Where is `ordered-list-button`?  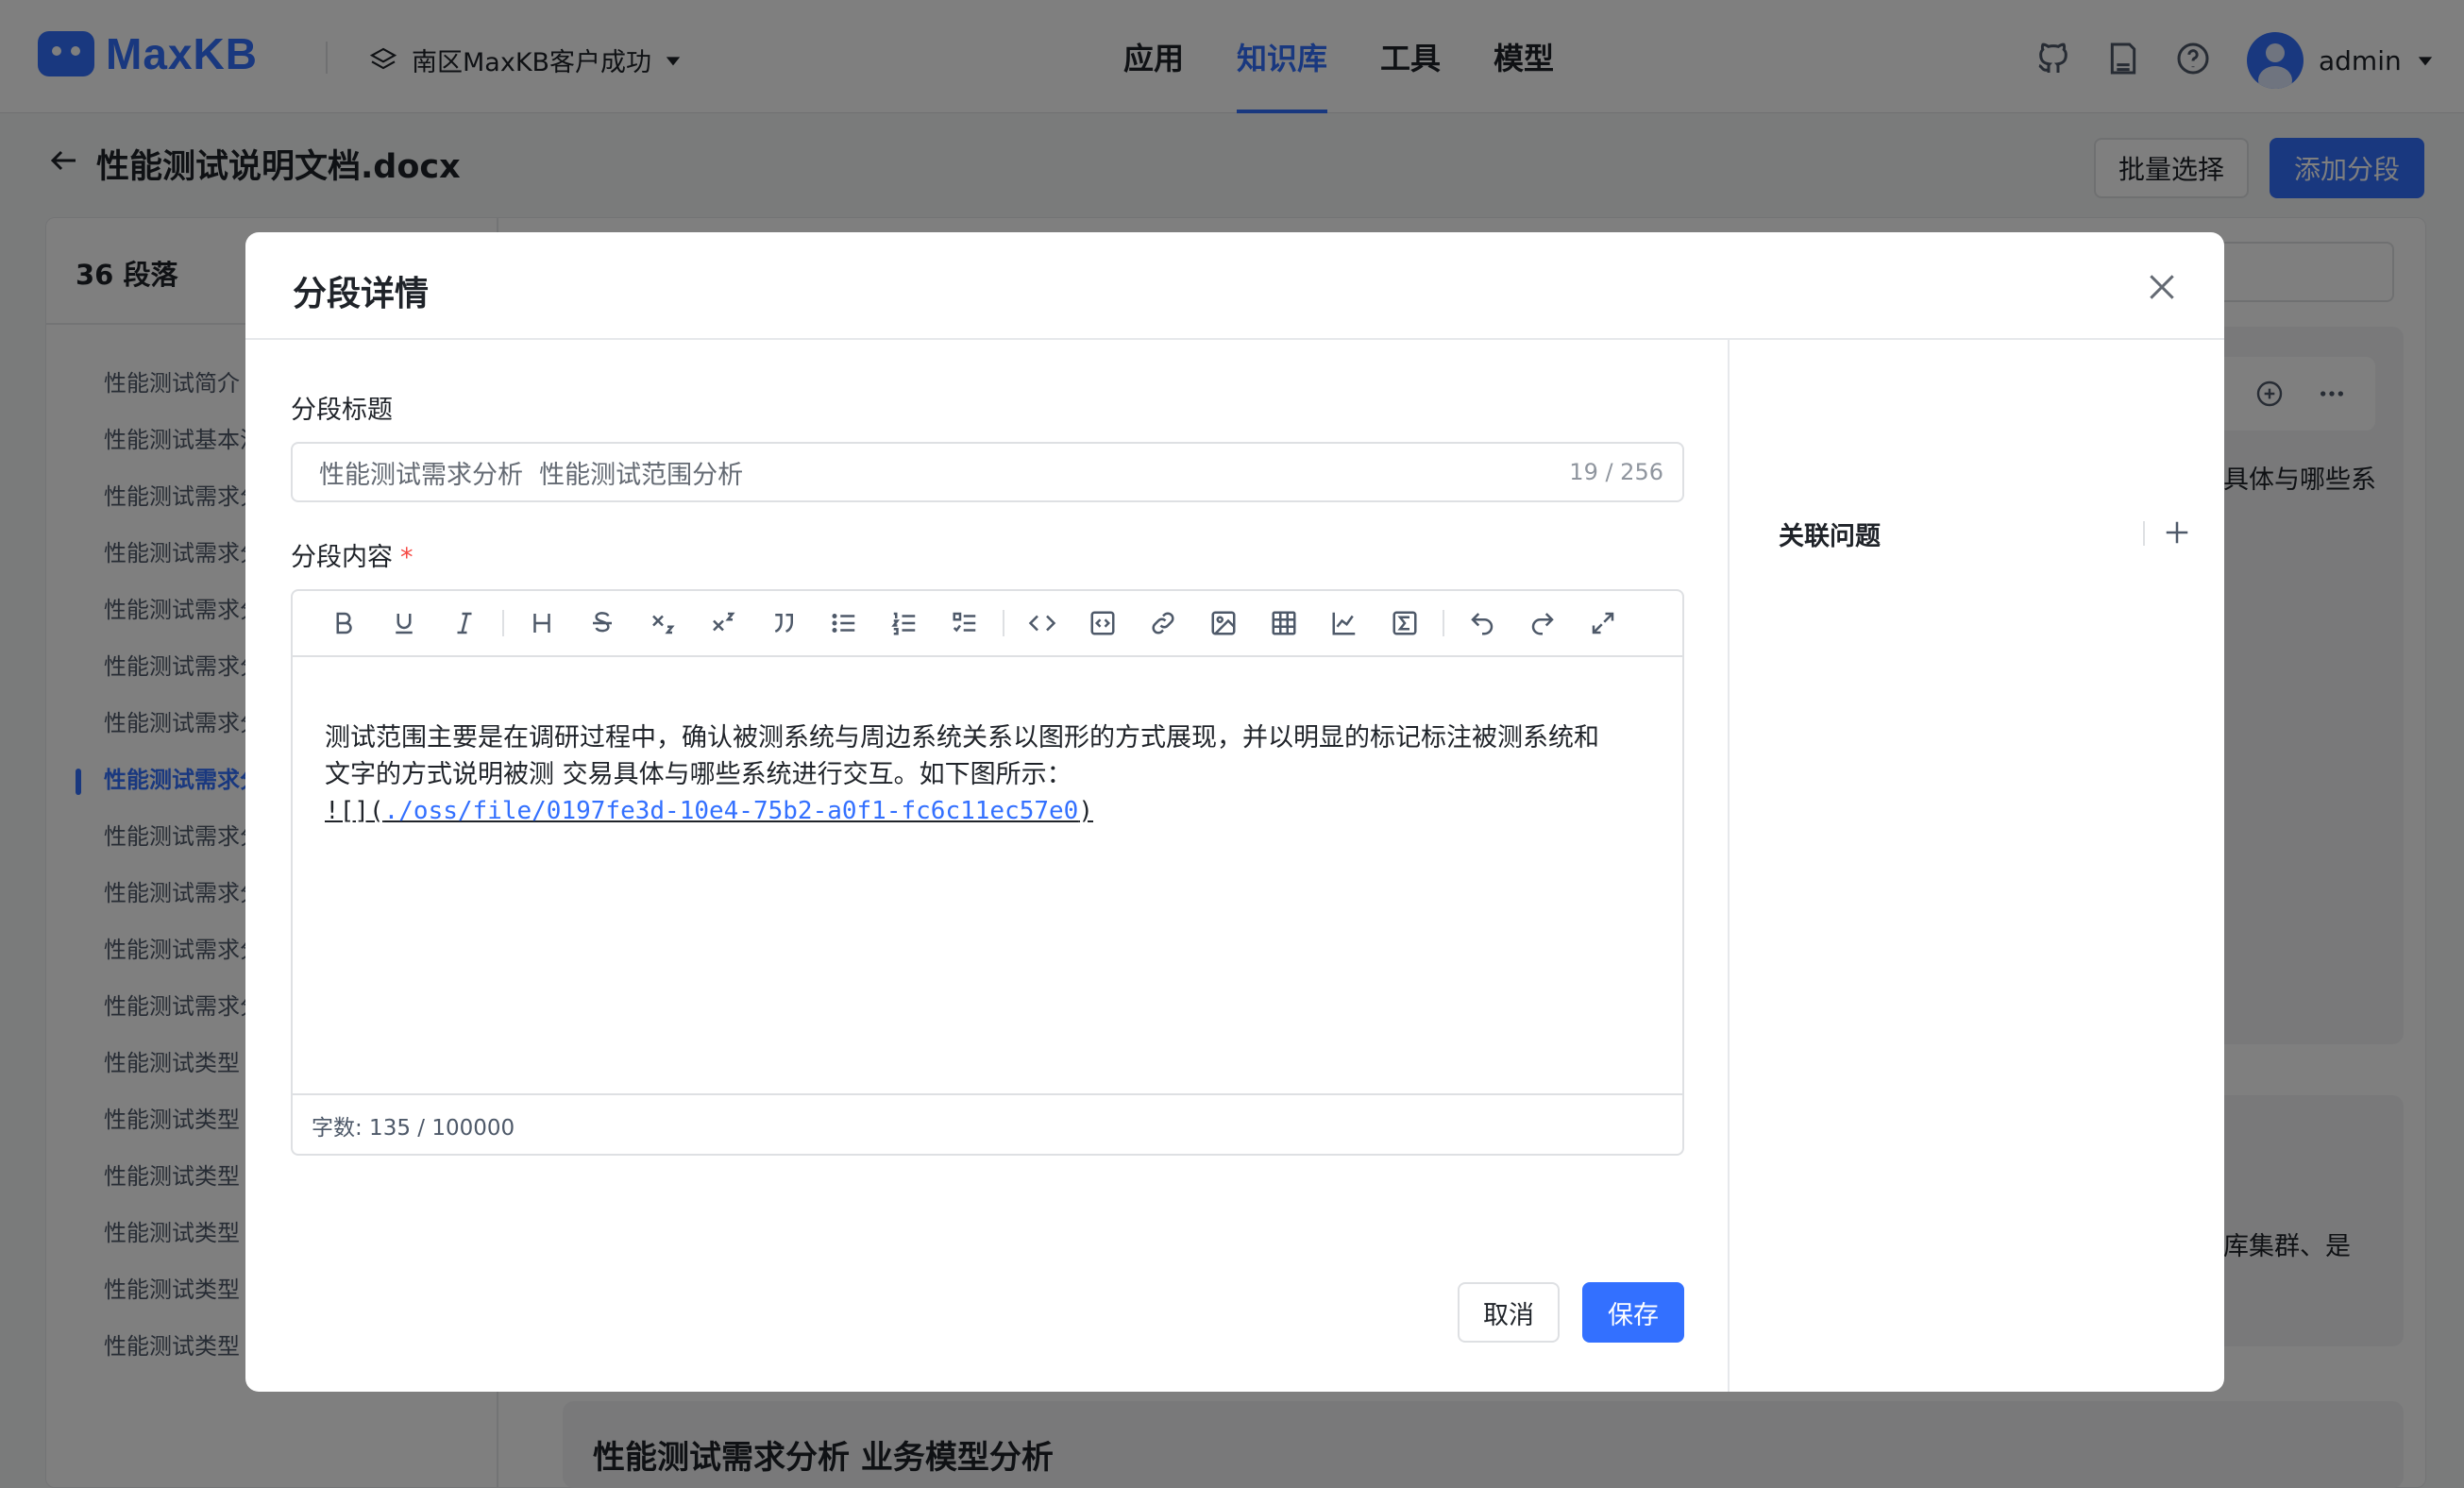 ordered-list-button is located at coordinates (904, 623).